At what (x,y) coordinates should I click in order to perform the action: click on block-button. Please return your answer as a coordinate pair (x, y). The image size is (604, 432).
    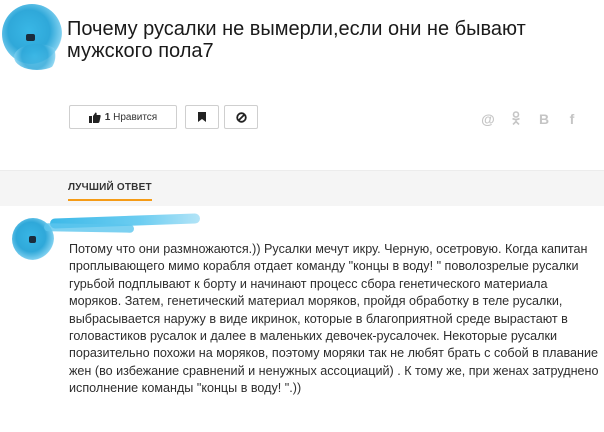
    Looking at the image, I should click on (241, 117).